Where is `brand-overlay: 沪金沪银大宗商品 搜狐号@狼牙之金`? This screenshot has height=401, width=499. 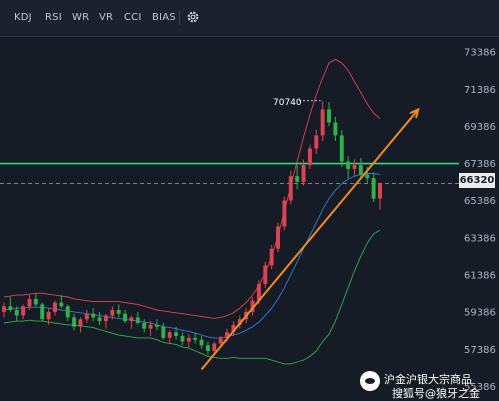 brand-overlay: 沪金沪银大宗商品 搜狐号@狼牙之金 is located at coordinates (428, 385).